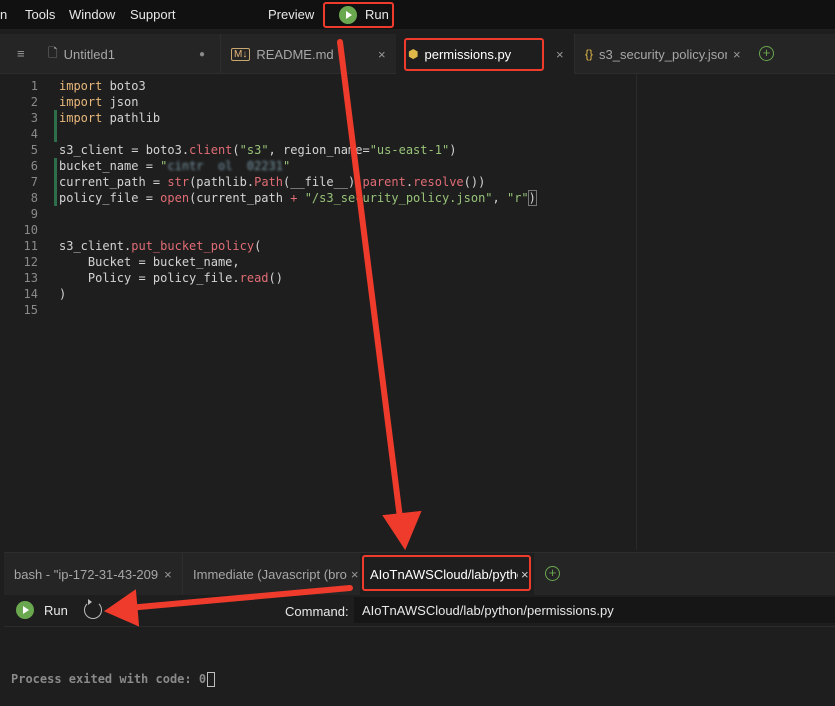  Describe the element at coordinates (34, 166) in the screenshot. I see `line-number: 6` at that location.